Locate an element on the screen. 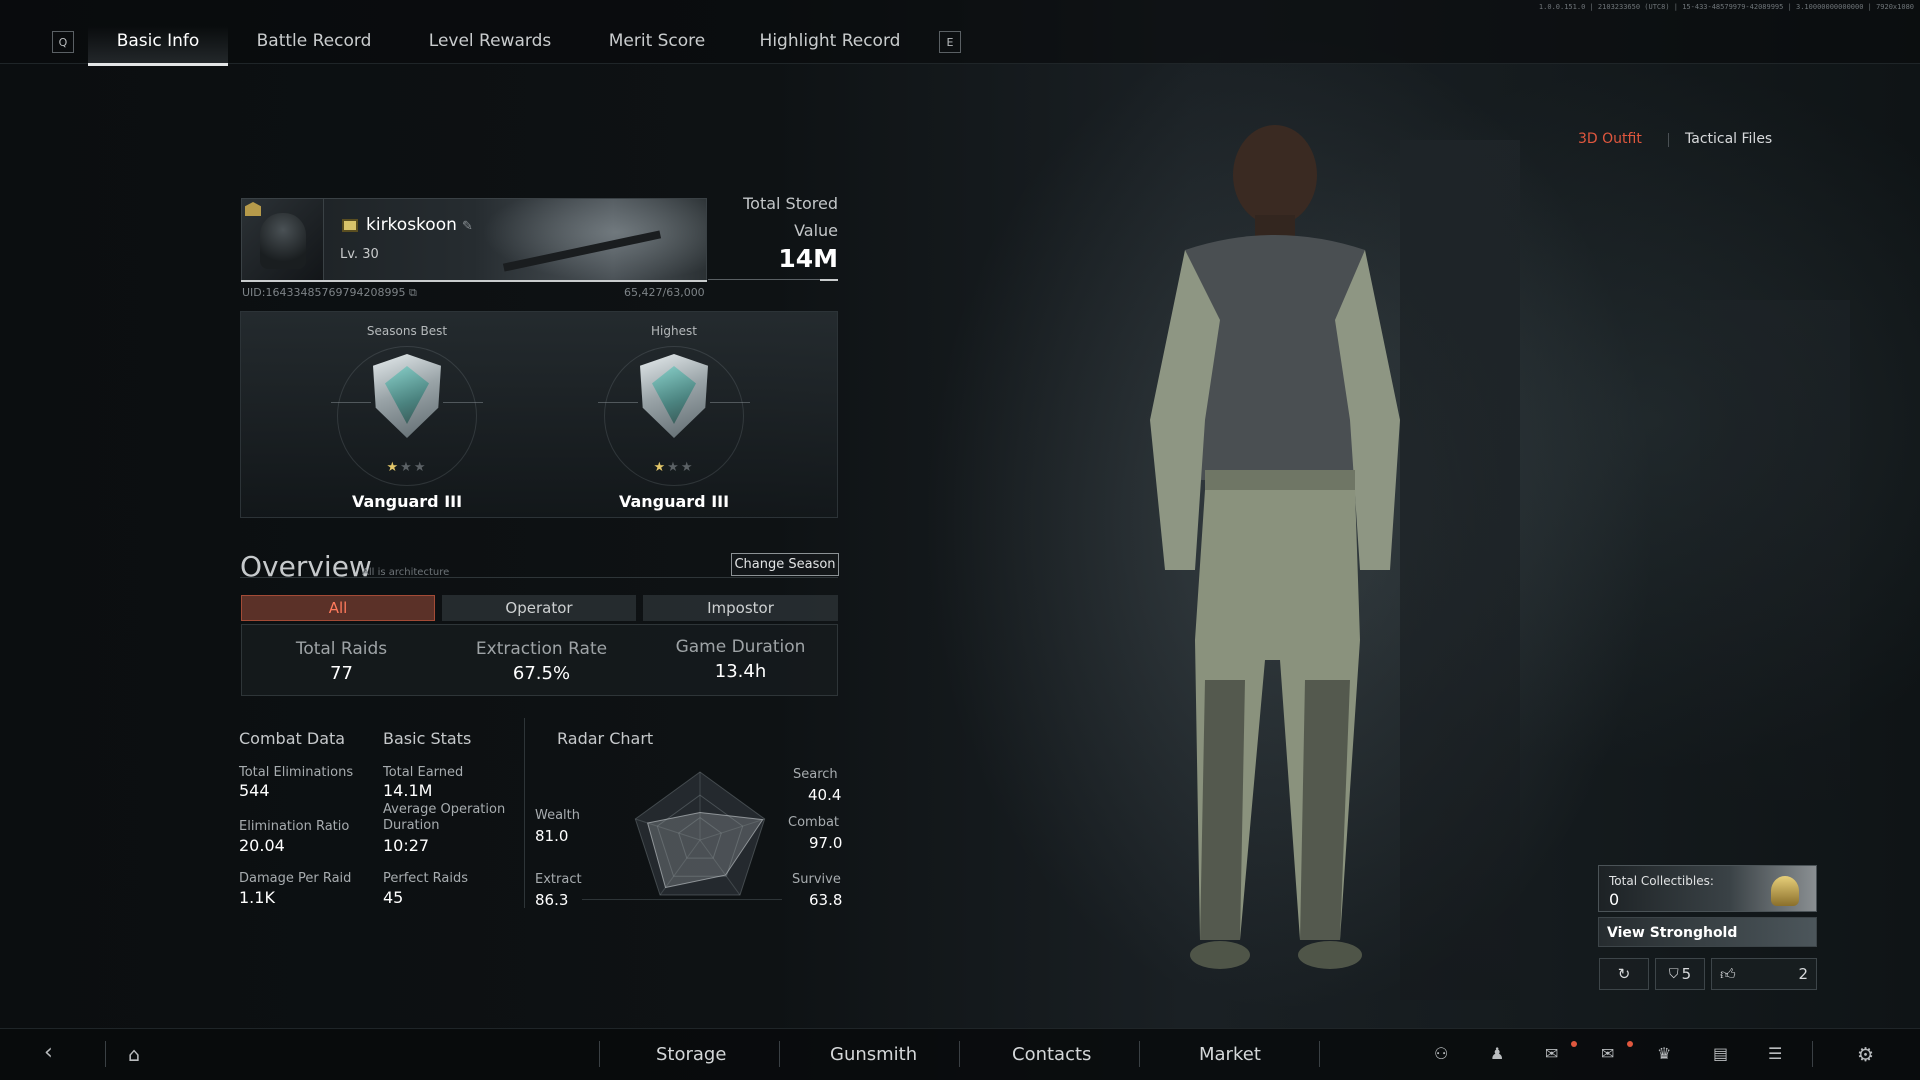 The width and height of the screenshot is (1920, 1080). collectibles-label: Total Collectibles: is located at coordinates (1661, 881).